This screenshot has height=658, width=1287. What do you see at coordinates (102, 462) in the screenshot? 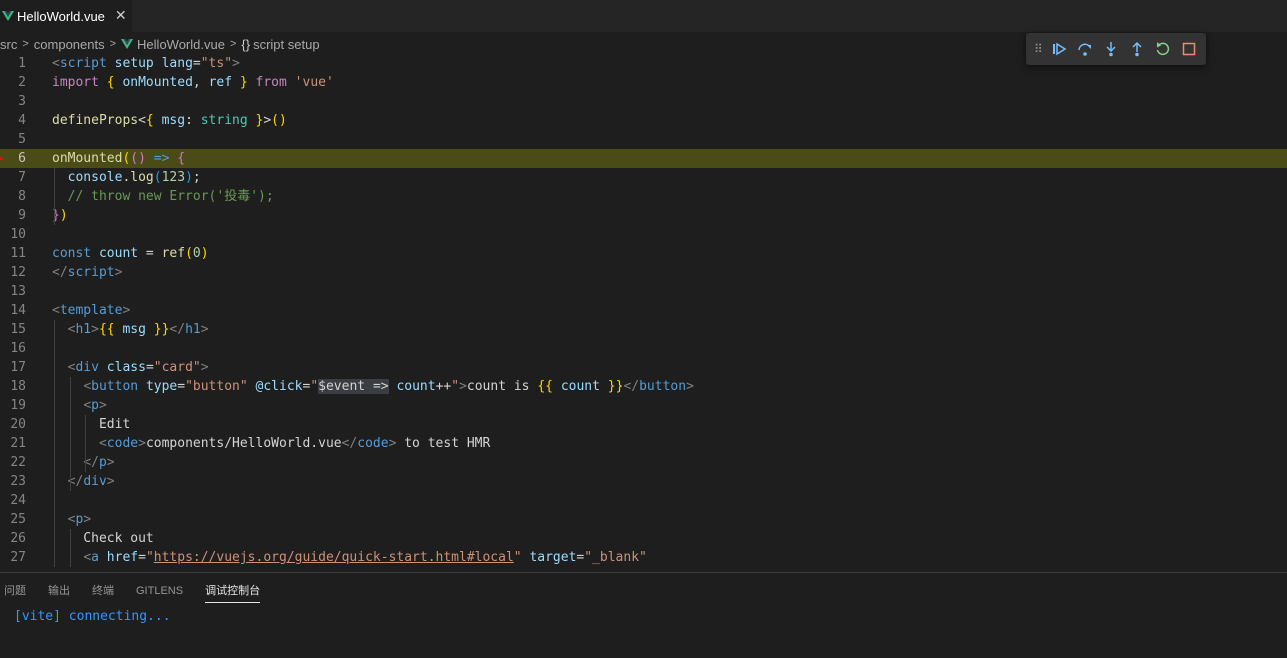
I see `code-token: p` at bounding box center [102, 462].